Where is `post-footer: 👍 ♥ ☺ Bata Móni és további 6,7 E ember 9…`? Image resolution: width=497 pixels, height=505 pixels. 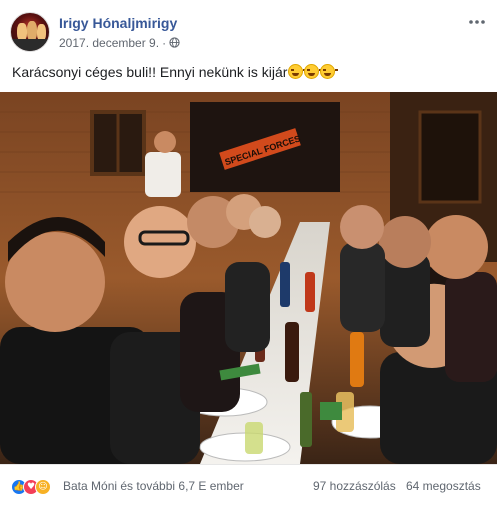
post-footer: 👍 ♥ ☺ Bata Móni és további 6,7 E ember 9… is located at coordinates (248, 484).